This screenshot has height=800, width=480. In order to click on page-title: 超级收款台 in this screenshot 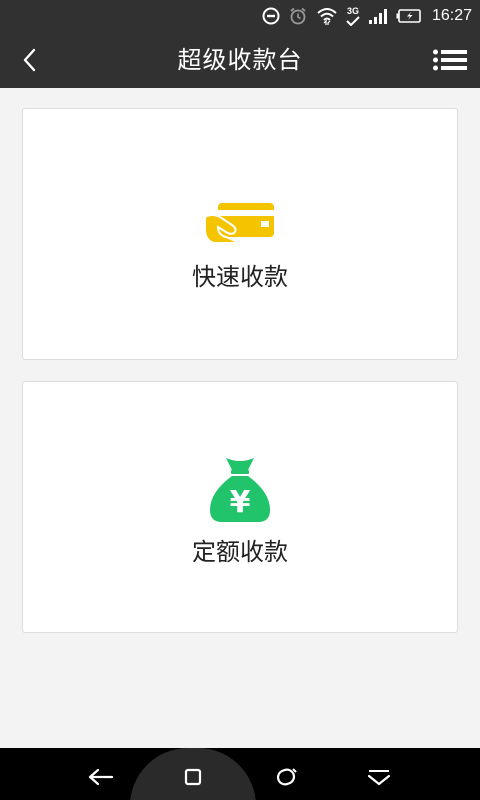, I will do `click(240, 60)`.